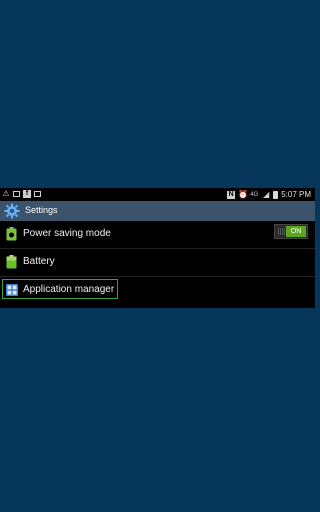 The width and height of the screenshot is (320, 512). What do you see at coordinates (67, 233) in the screenshot?
I see `power-saving-mode-label: Power saving mode` at bounding box center [67, 233].